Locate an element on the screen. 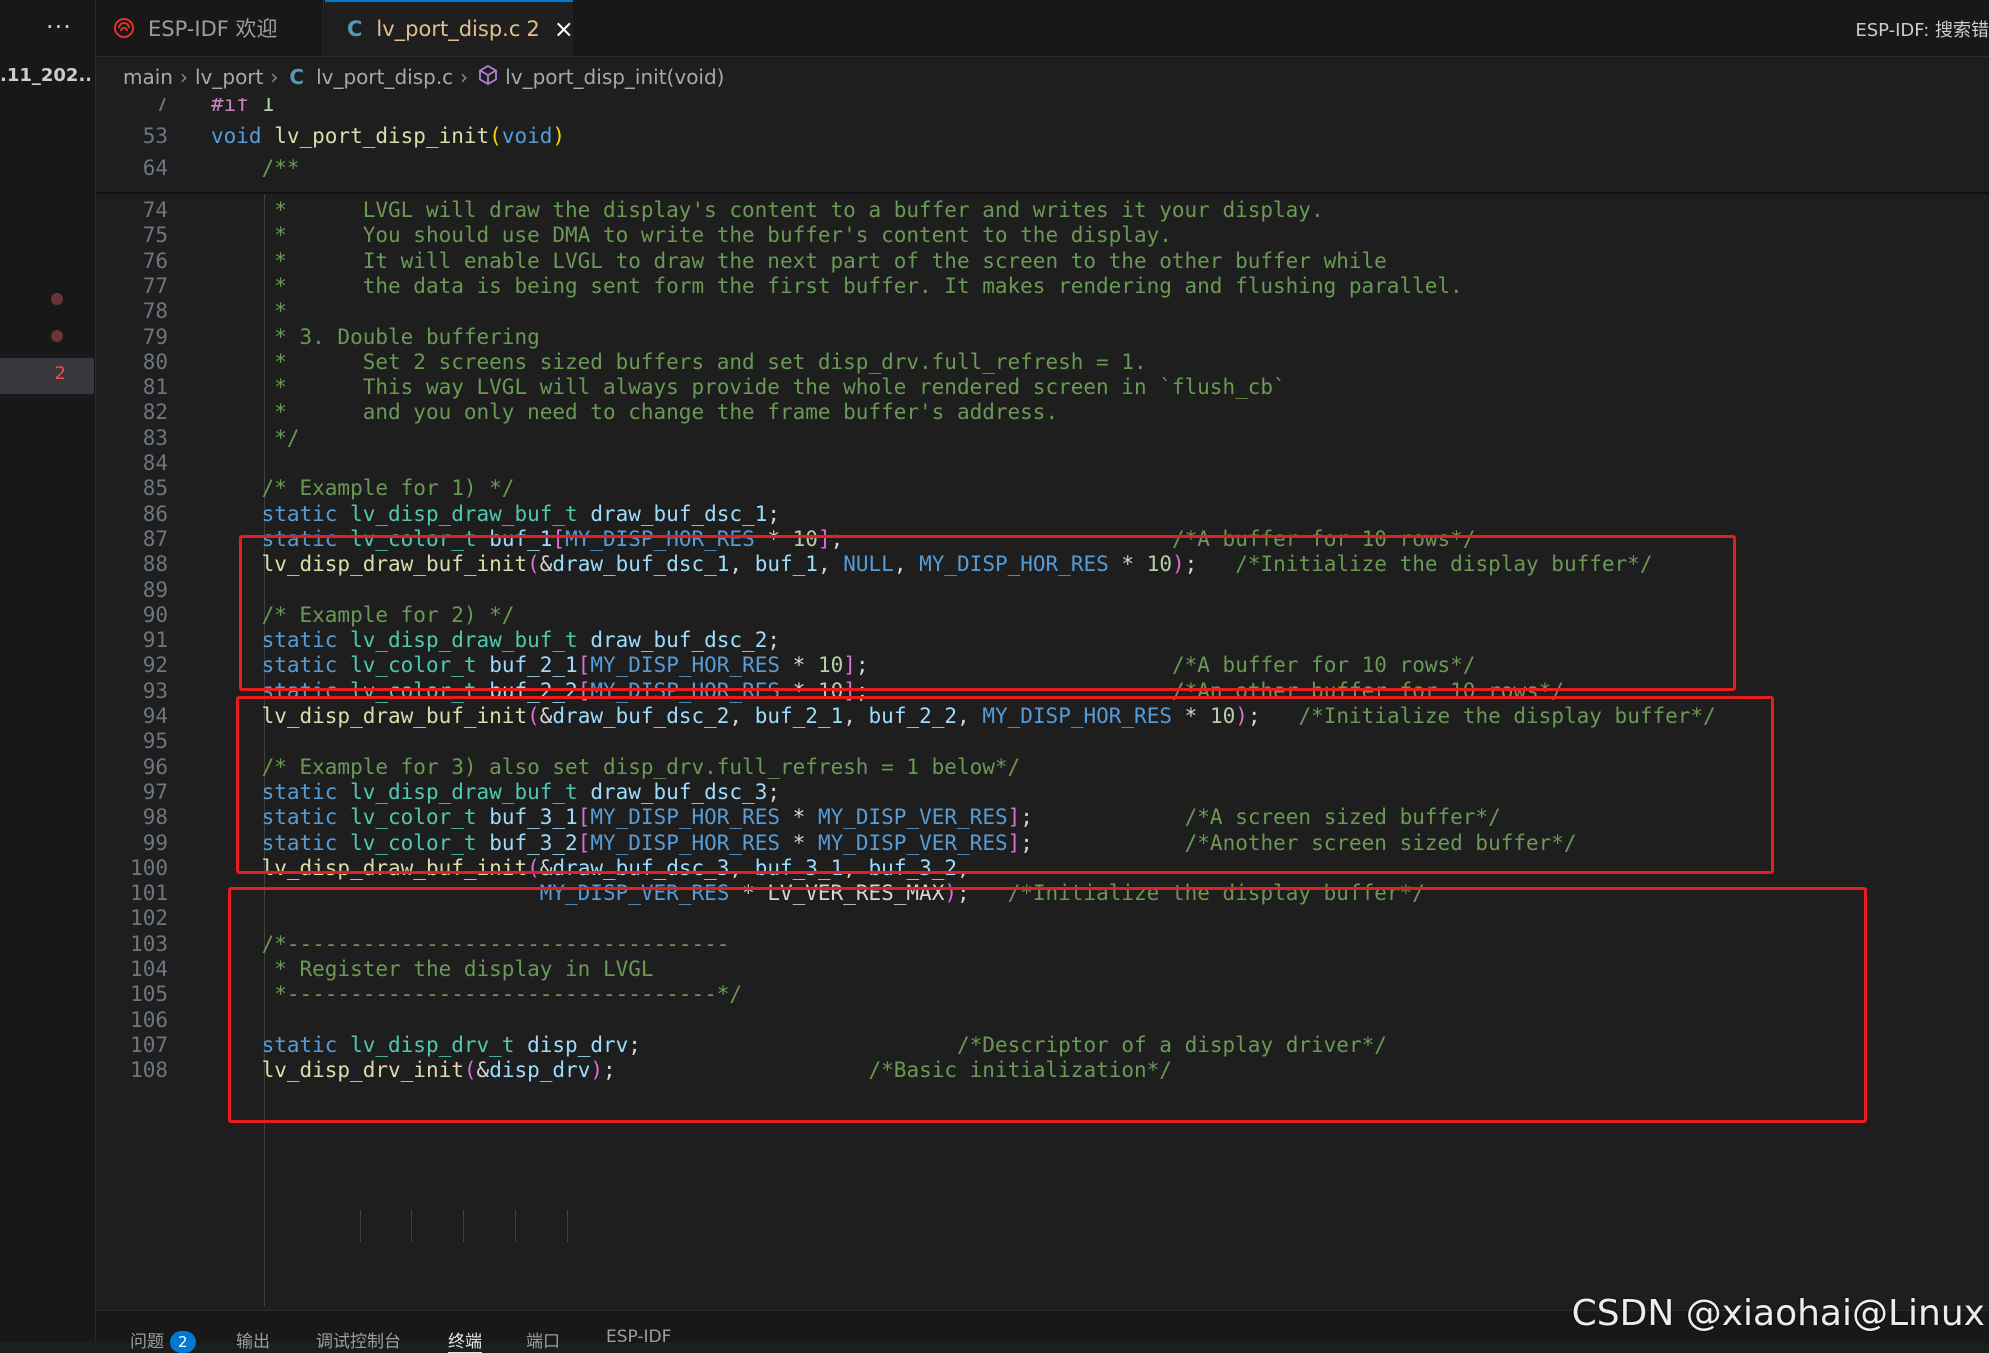 The image size is (1989, 1353). code-text: #if 1 is located at coordinates (242, 109).